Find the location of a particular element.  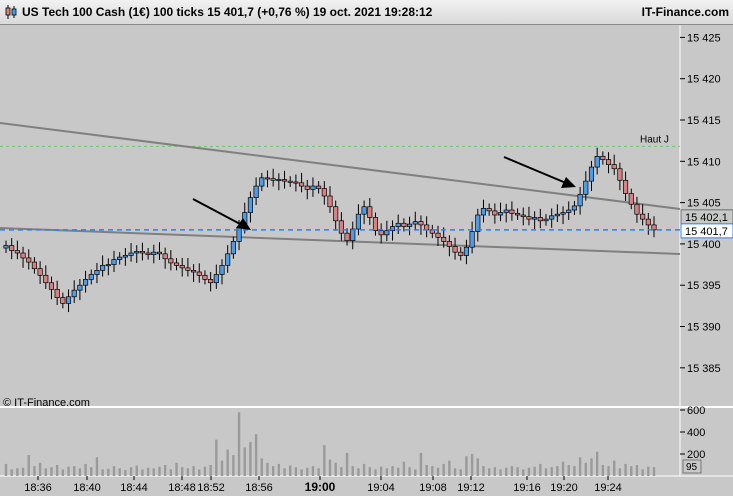

x-tick-label: 18:56 is located at coordinates (259, 488).